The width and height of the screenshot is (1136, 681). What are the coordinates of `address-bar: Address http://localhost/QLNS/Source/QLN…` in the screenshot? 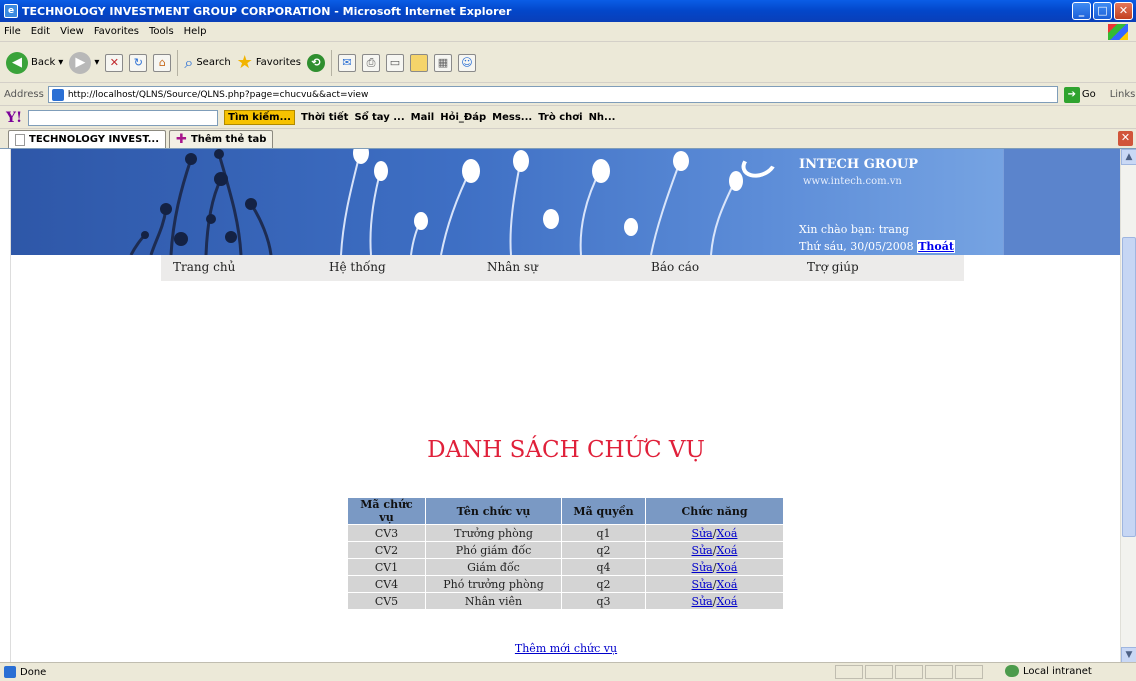 It's located at (568, 95).